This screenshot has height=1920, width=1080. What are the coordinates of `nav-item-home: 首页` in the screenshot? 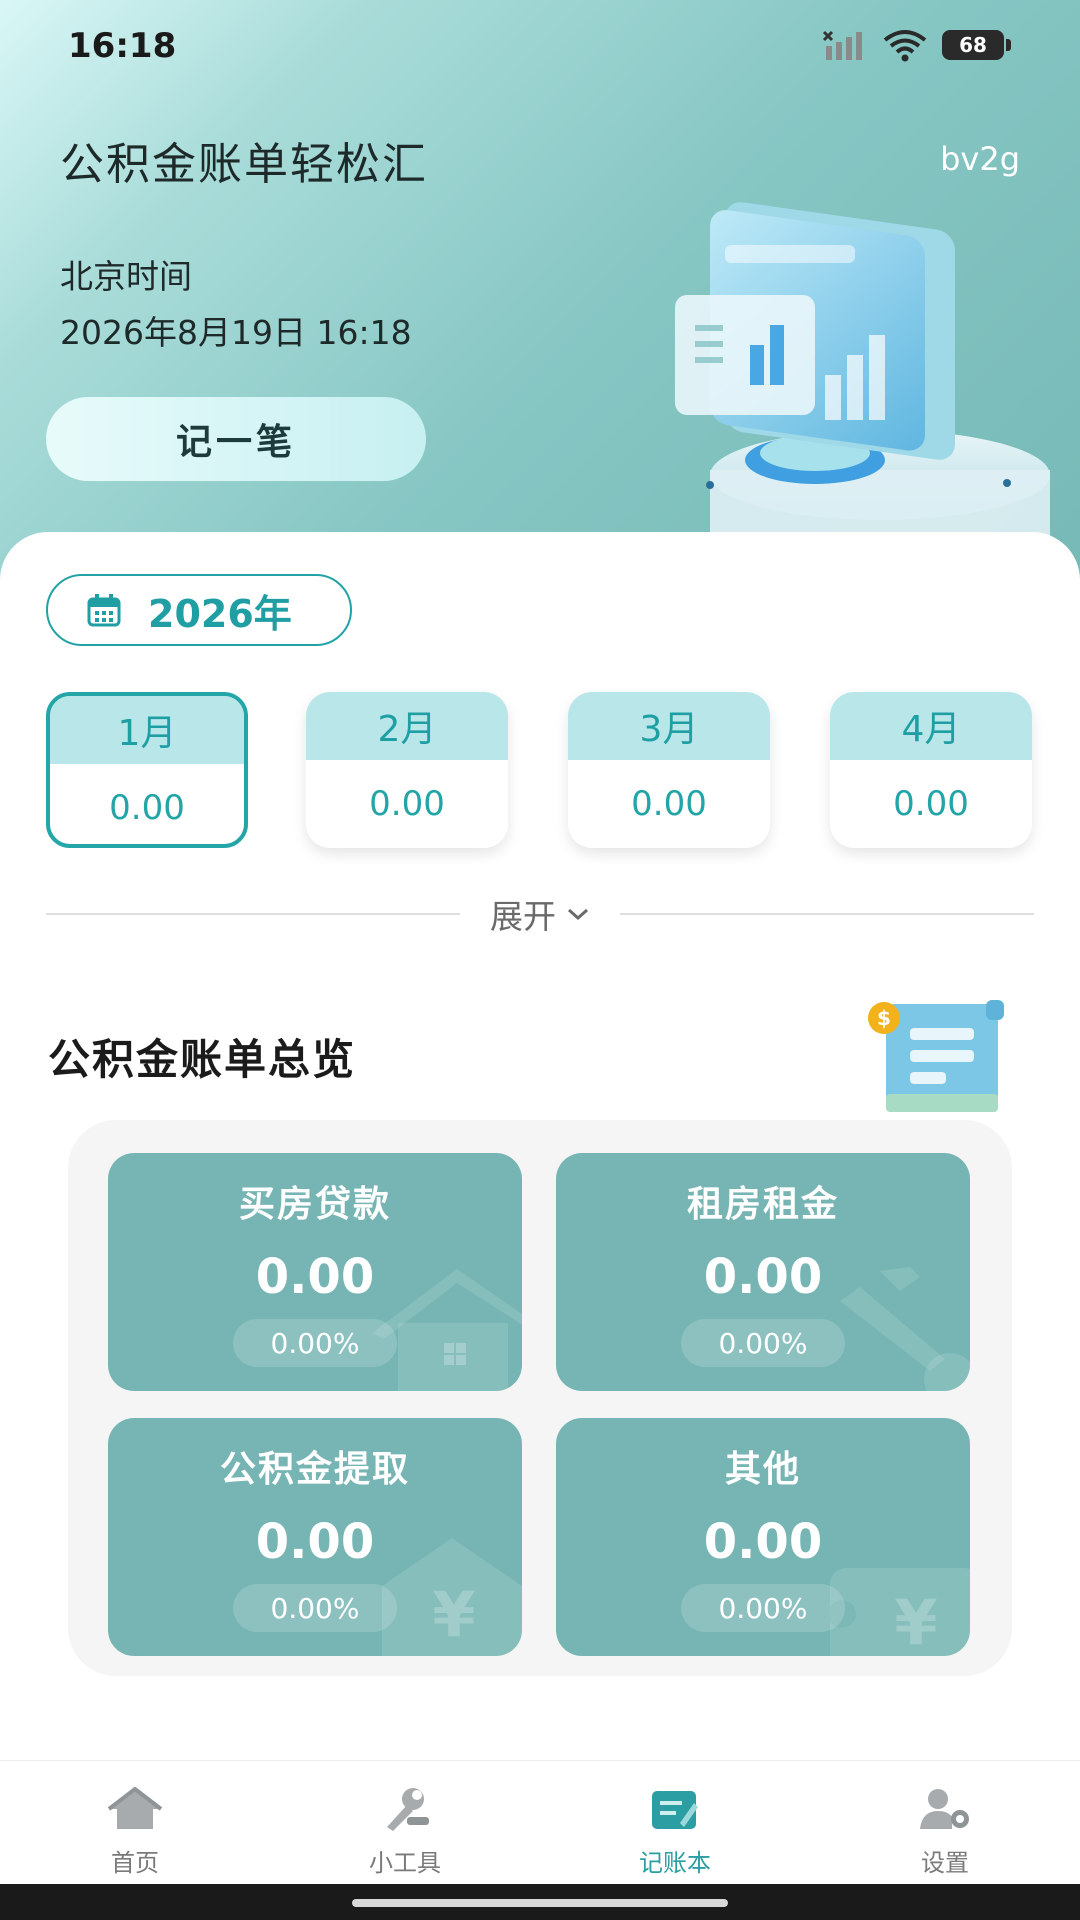 It's located at (135, 1822).